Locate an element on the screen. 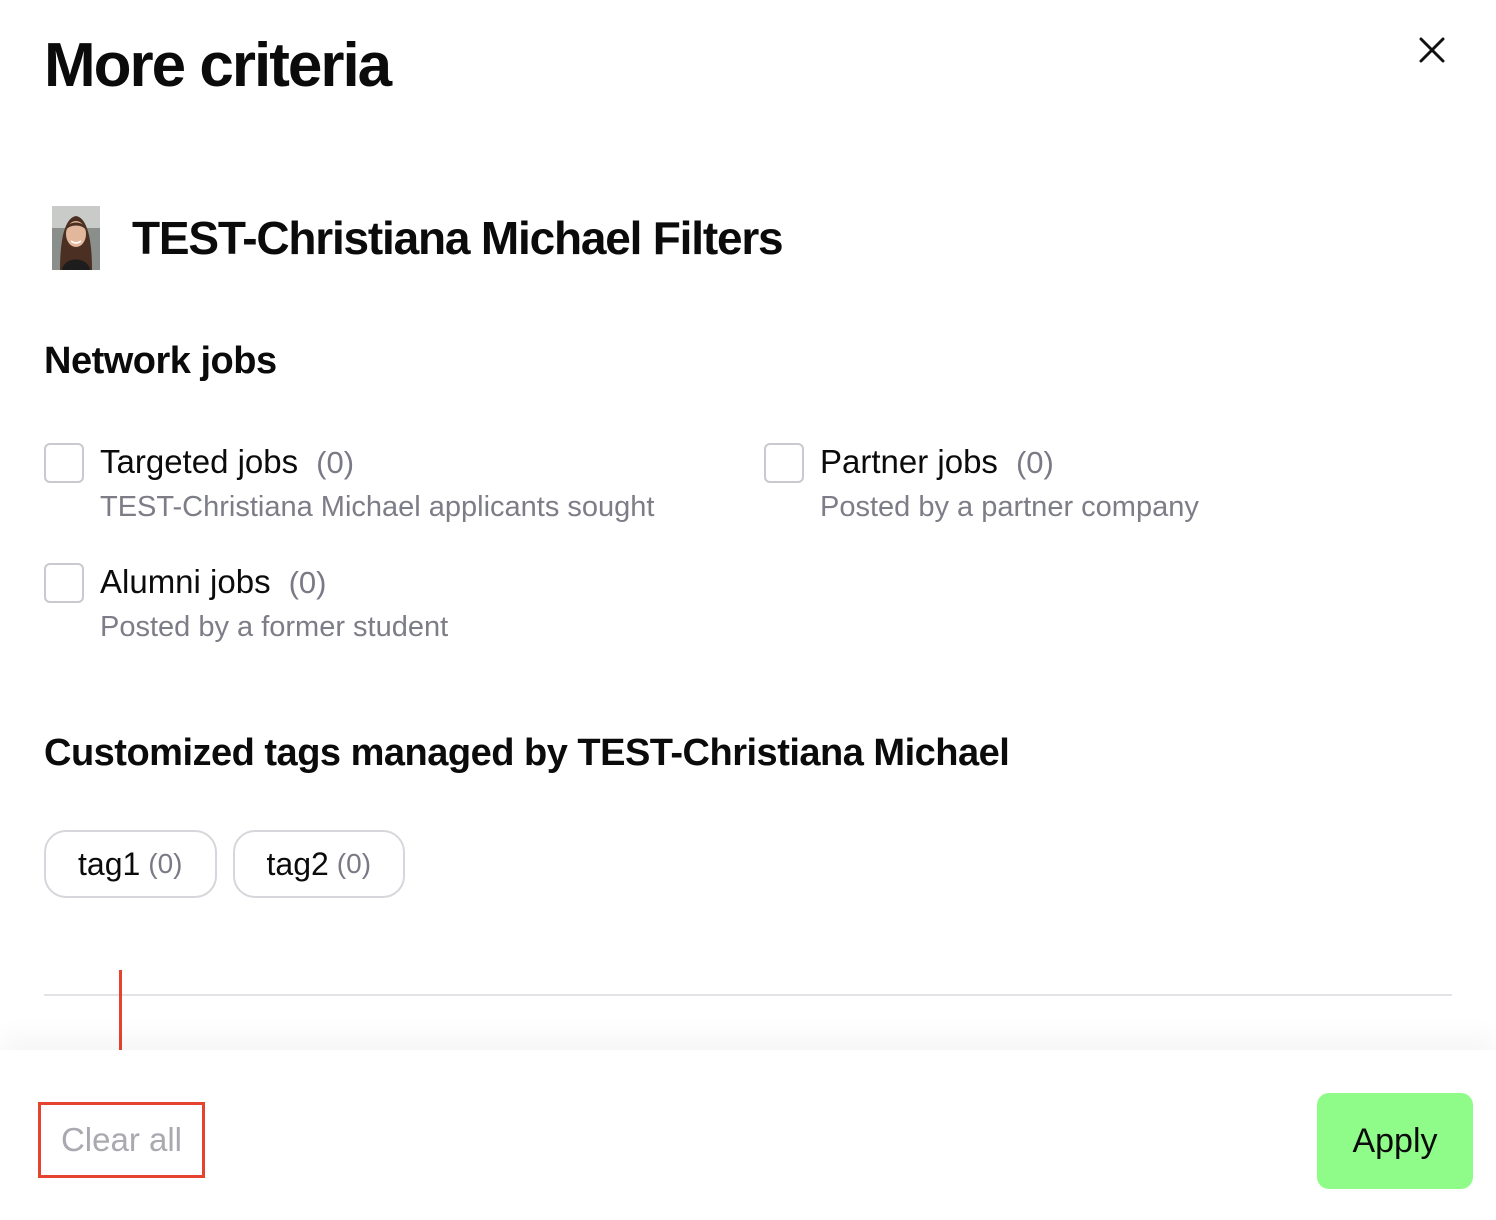 Image resolution: width=1496 pixels, height=1220 pixels. organization-name: TEST-Christiana Michael Filters is located at coordinates (458, 238).